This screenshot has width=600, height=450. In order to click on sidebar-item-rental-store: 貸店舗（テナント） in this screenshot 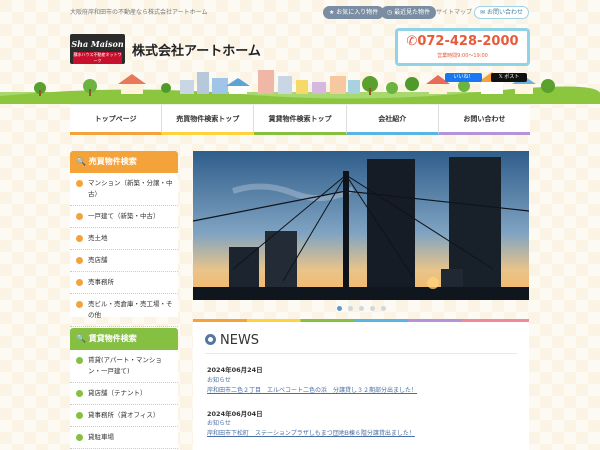, I will do `click(124, 394)`.